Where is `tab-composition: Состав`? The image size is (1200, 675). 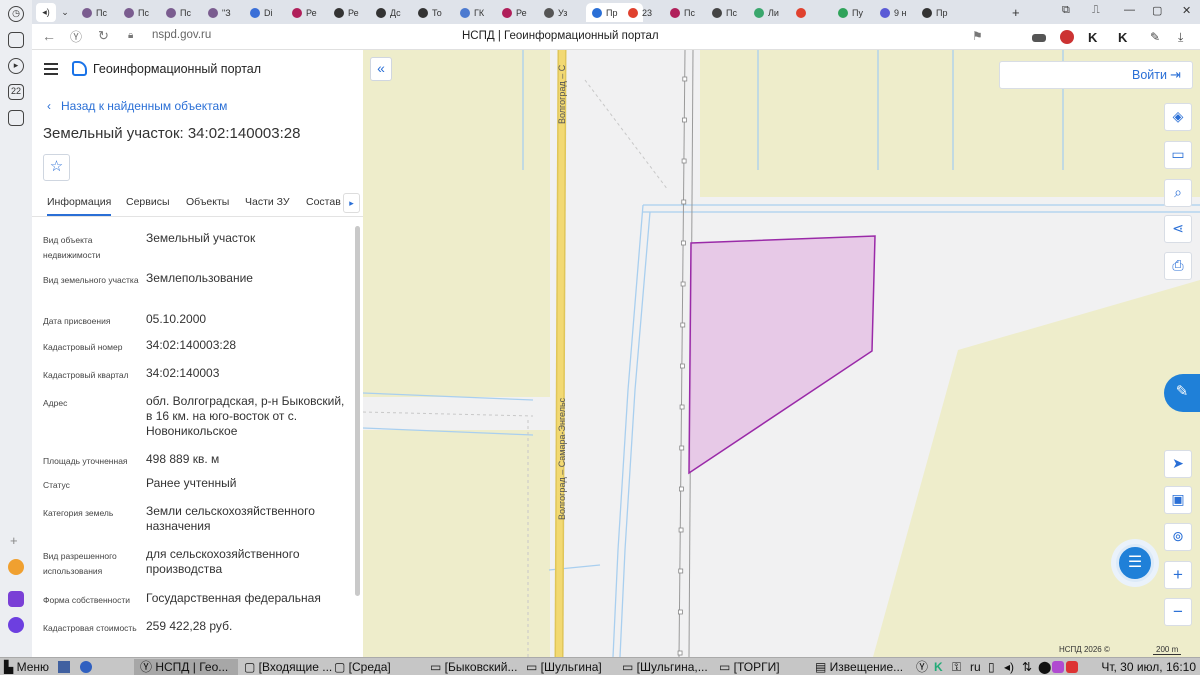 tab-composition: Состав is located at coordinates (323, 202).